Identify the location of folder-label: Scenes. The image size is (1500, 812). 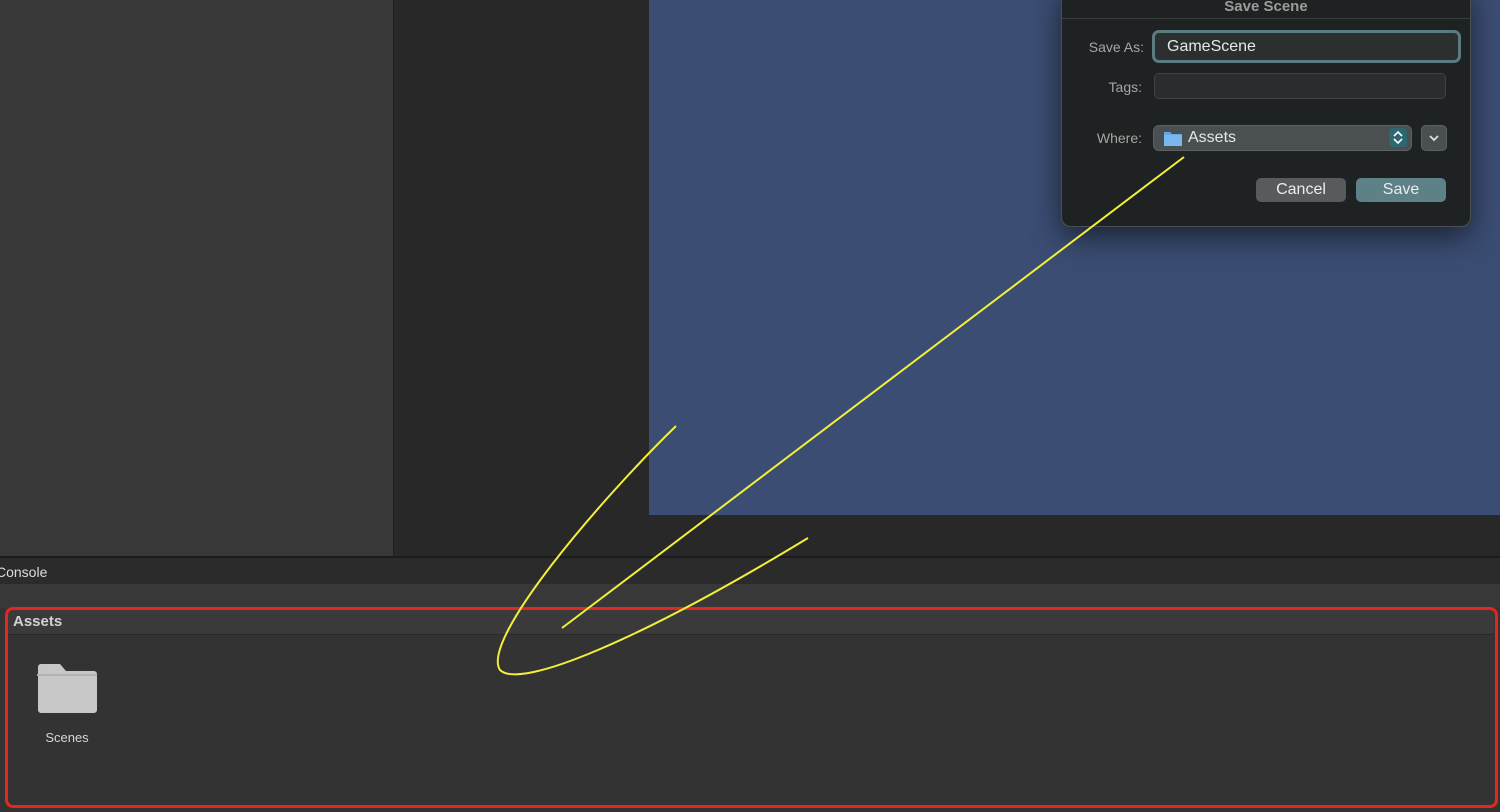
(67, 737).